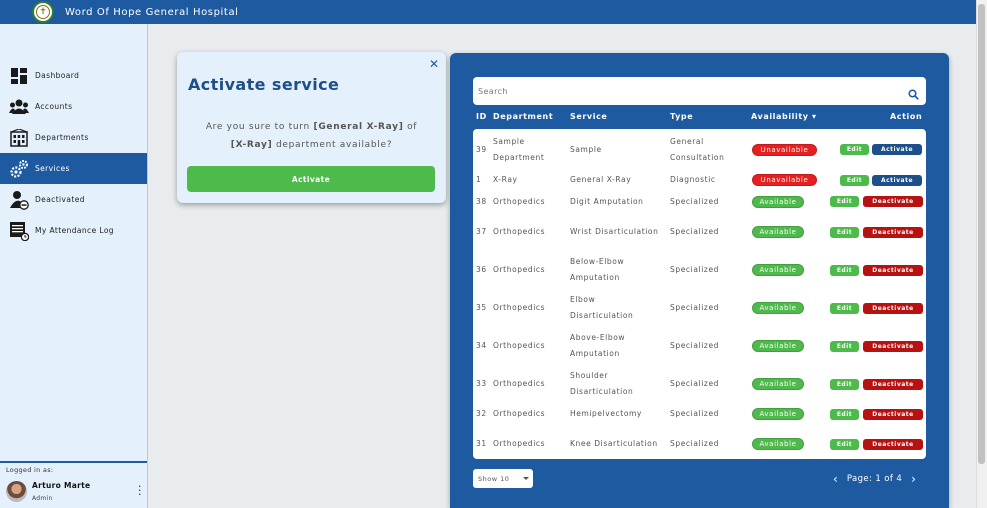  What do you see at coordinates (42, 498) in the screenshot?
I see `user-role: Admin` at bounding box center [42, 498].